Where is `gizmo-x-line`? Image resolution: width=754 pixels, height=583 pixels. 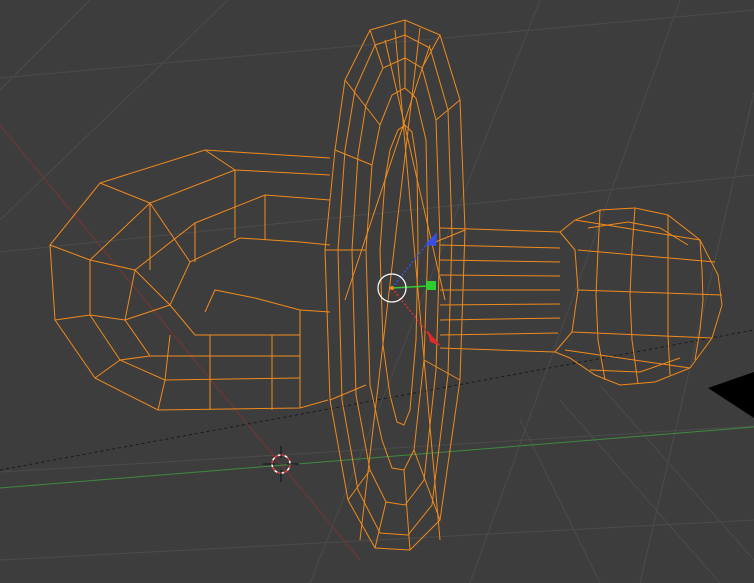 gizmo-x-line is located at coordinates (411, 312).